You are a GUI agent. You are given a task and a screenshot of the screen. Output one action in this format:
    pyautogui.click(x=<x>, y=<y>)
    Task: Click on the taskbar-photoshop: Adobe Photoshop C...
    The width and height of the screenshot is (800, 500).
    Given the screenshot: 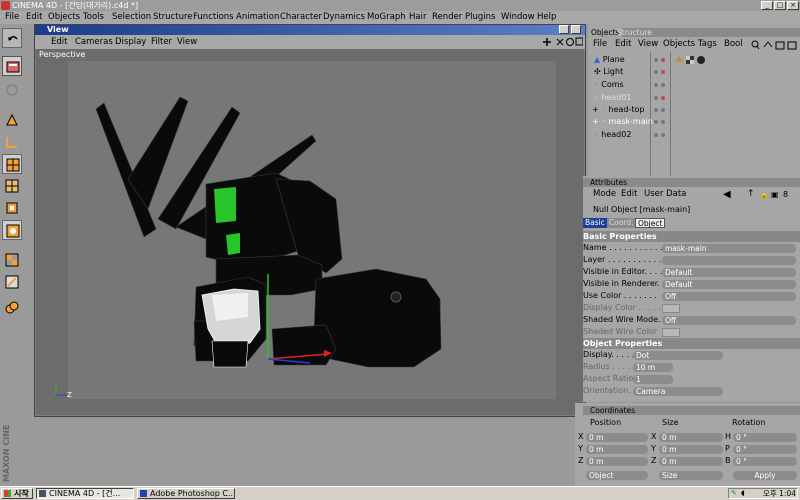 What is the action you would take?
    pyautogui.click(x=186, y=493)
    